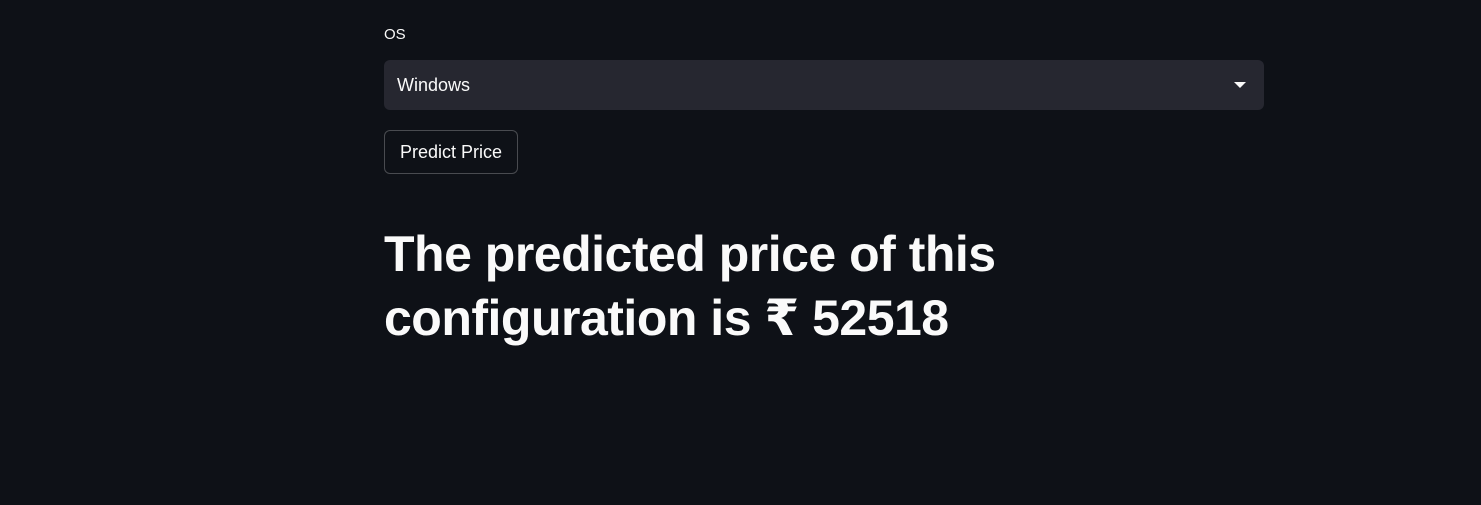  Describe the element at coordinates (824, 85) in the screenshot. I see `os-select: Windows` at that location.